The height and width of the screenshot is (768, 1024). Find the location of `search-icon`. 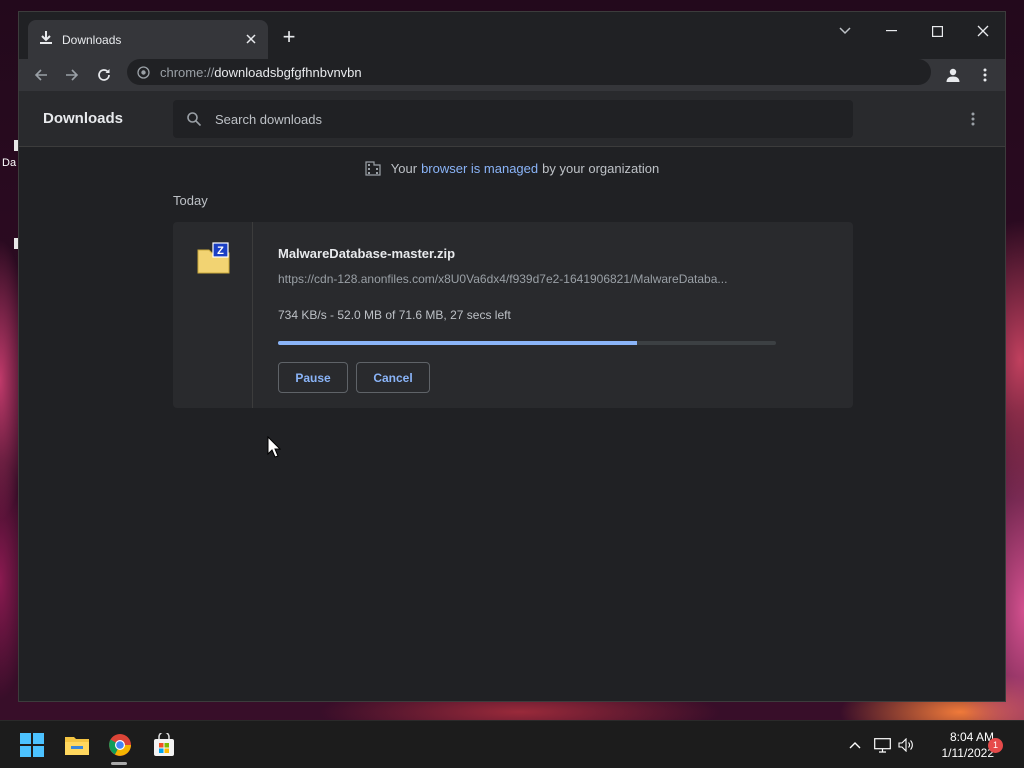

search-icon is located at coordinates (194, 119).